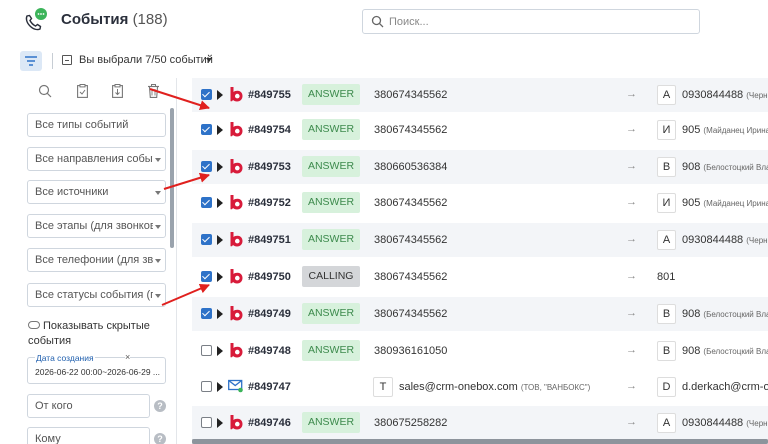  What do you see at coordinates (172, 178) in the screenshot?
I see `sidebar-scrollbar` at bounding box center [172, 178].